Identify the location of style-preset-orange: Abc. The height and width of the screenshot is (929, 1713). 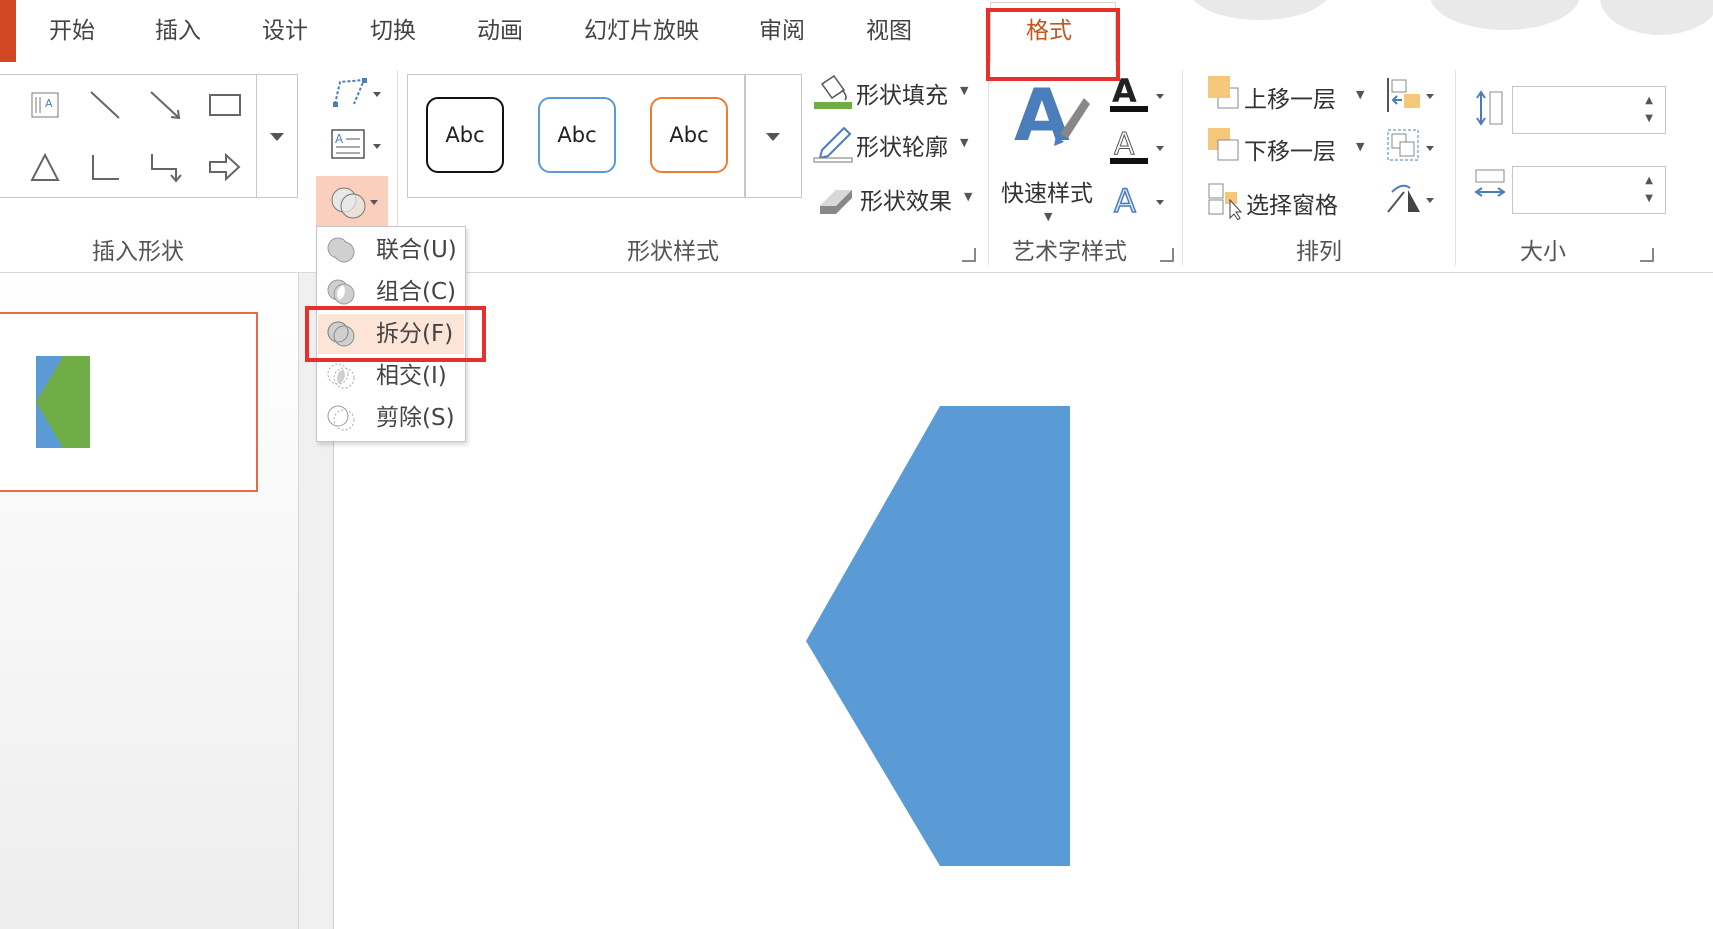
(689, 135).